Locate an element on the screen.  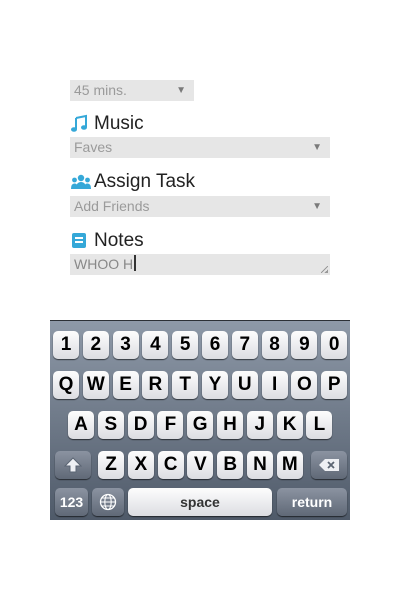
key-n: N is located at coordinates (260, 465).